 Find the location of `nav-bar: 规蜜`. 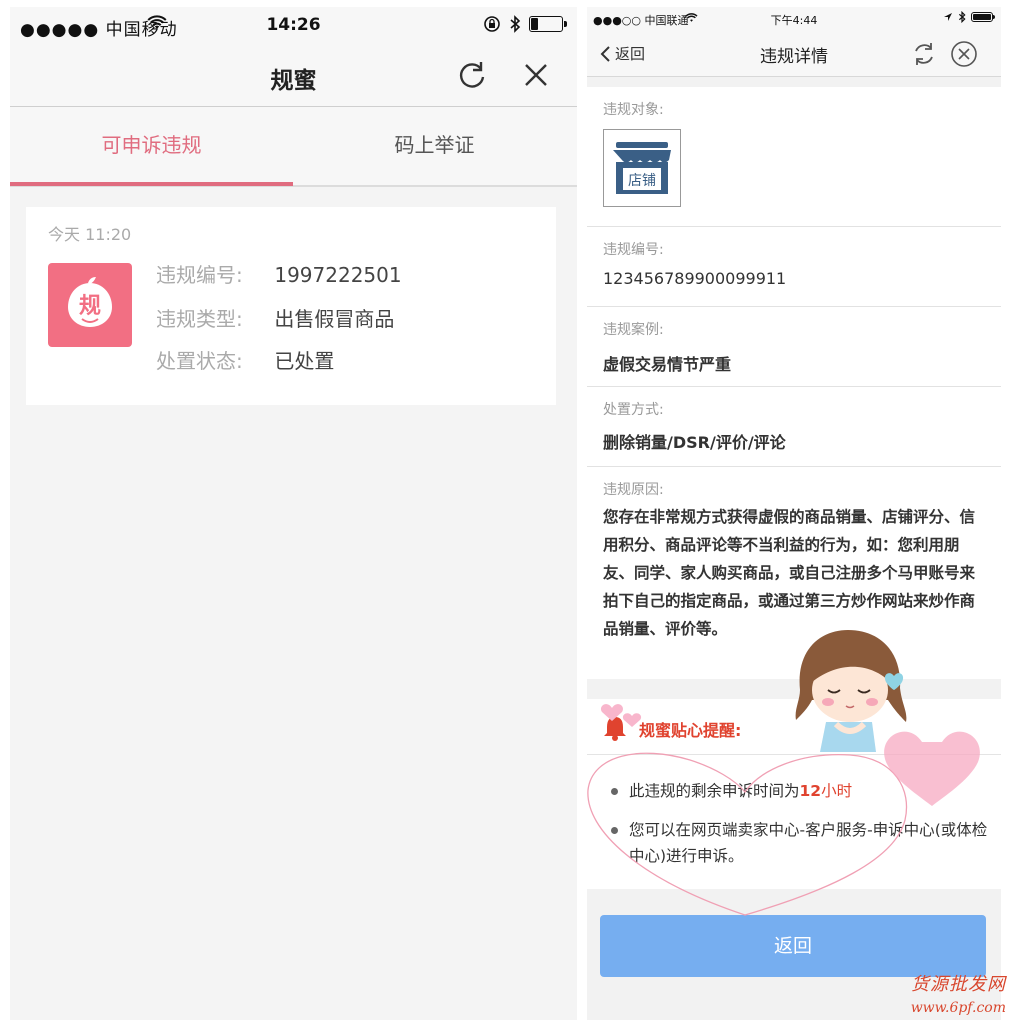

nav-bar: 规蜜 is located at coordinates (293, 75).